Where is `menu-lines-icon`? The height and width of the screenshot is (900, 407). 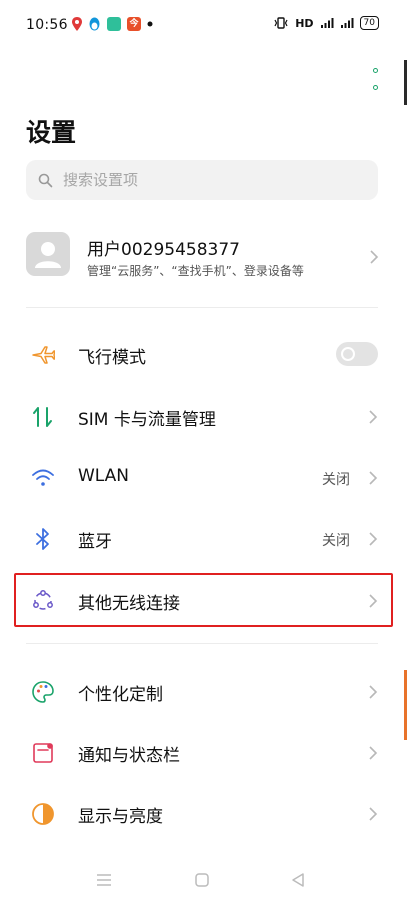 menu-lines-icon is located at coordinates (104, 880).